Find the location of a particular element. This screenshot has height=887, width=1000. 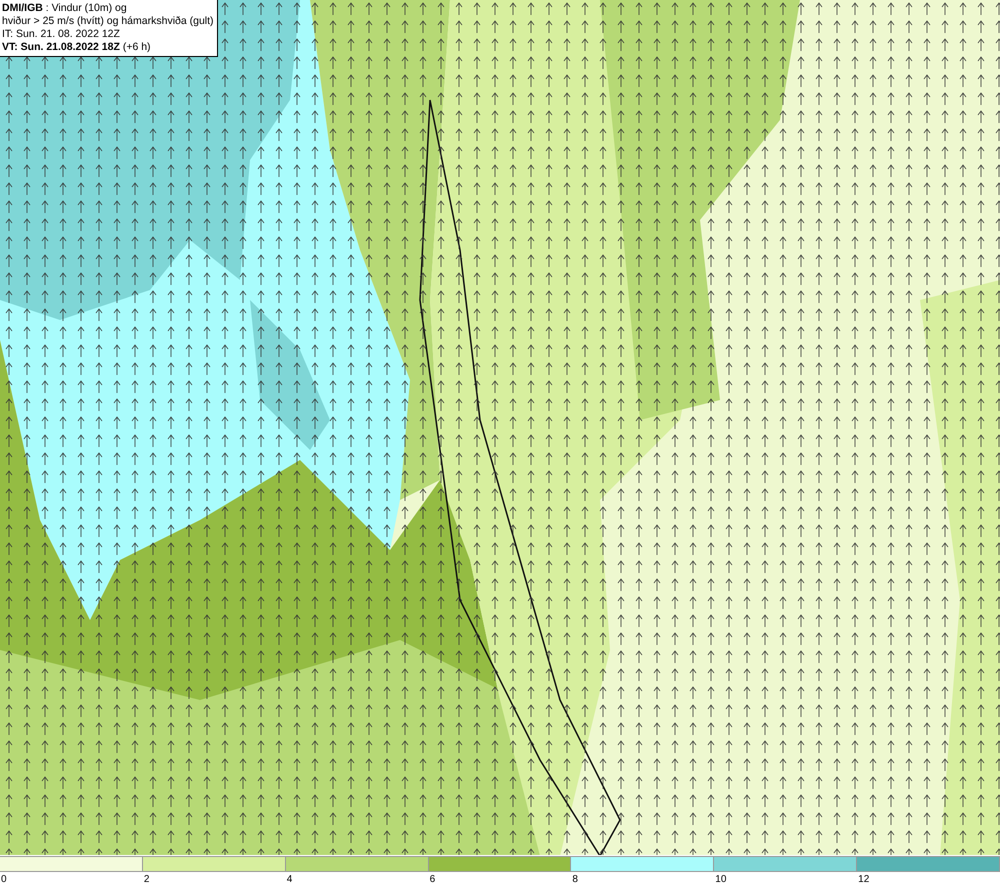

legend-label: 4 is located at coordinates (289, 880).